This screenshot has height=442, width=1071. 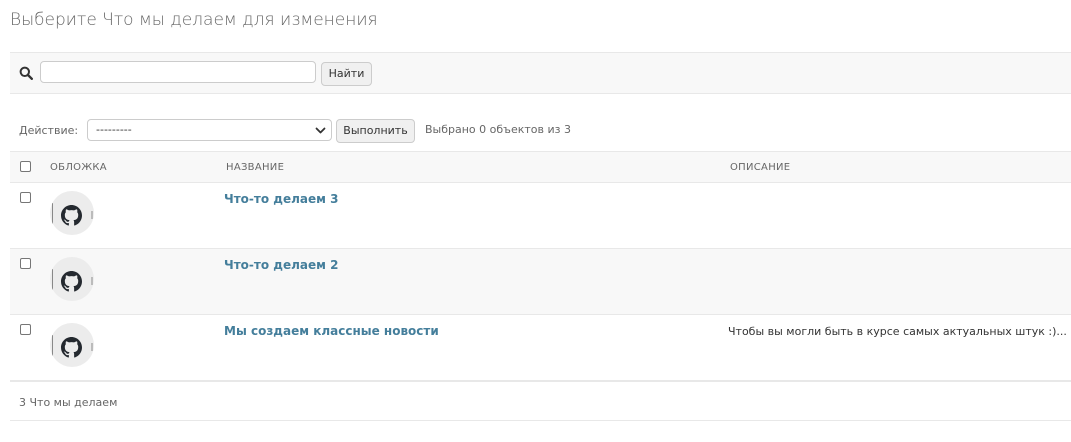 I want to click on action-select: ---------, so click(x=209, y=130).